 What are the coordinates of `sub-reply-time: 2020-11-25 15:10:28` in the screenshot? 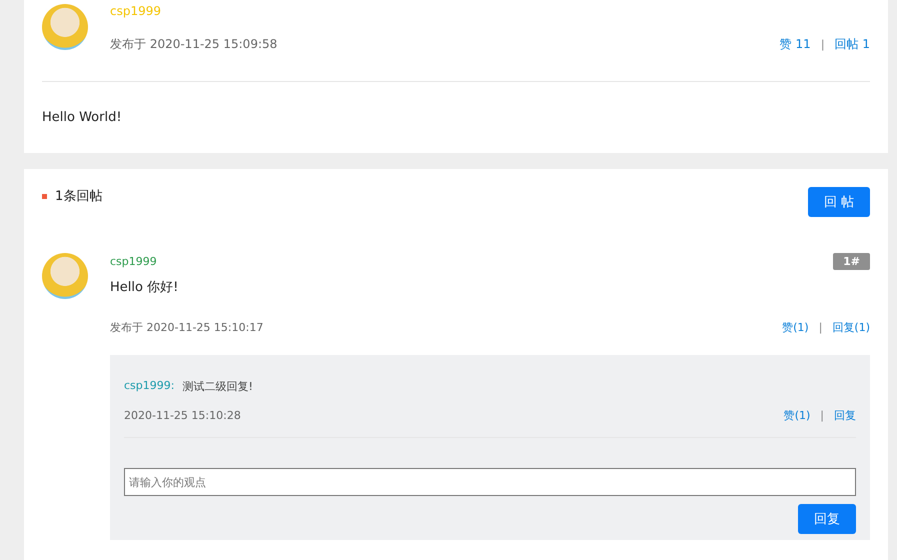 It's located at (182, 415).